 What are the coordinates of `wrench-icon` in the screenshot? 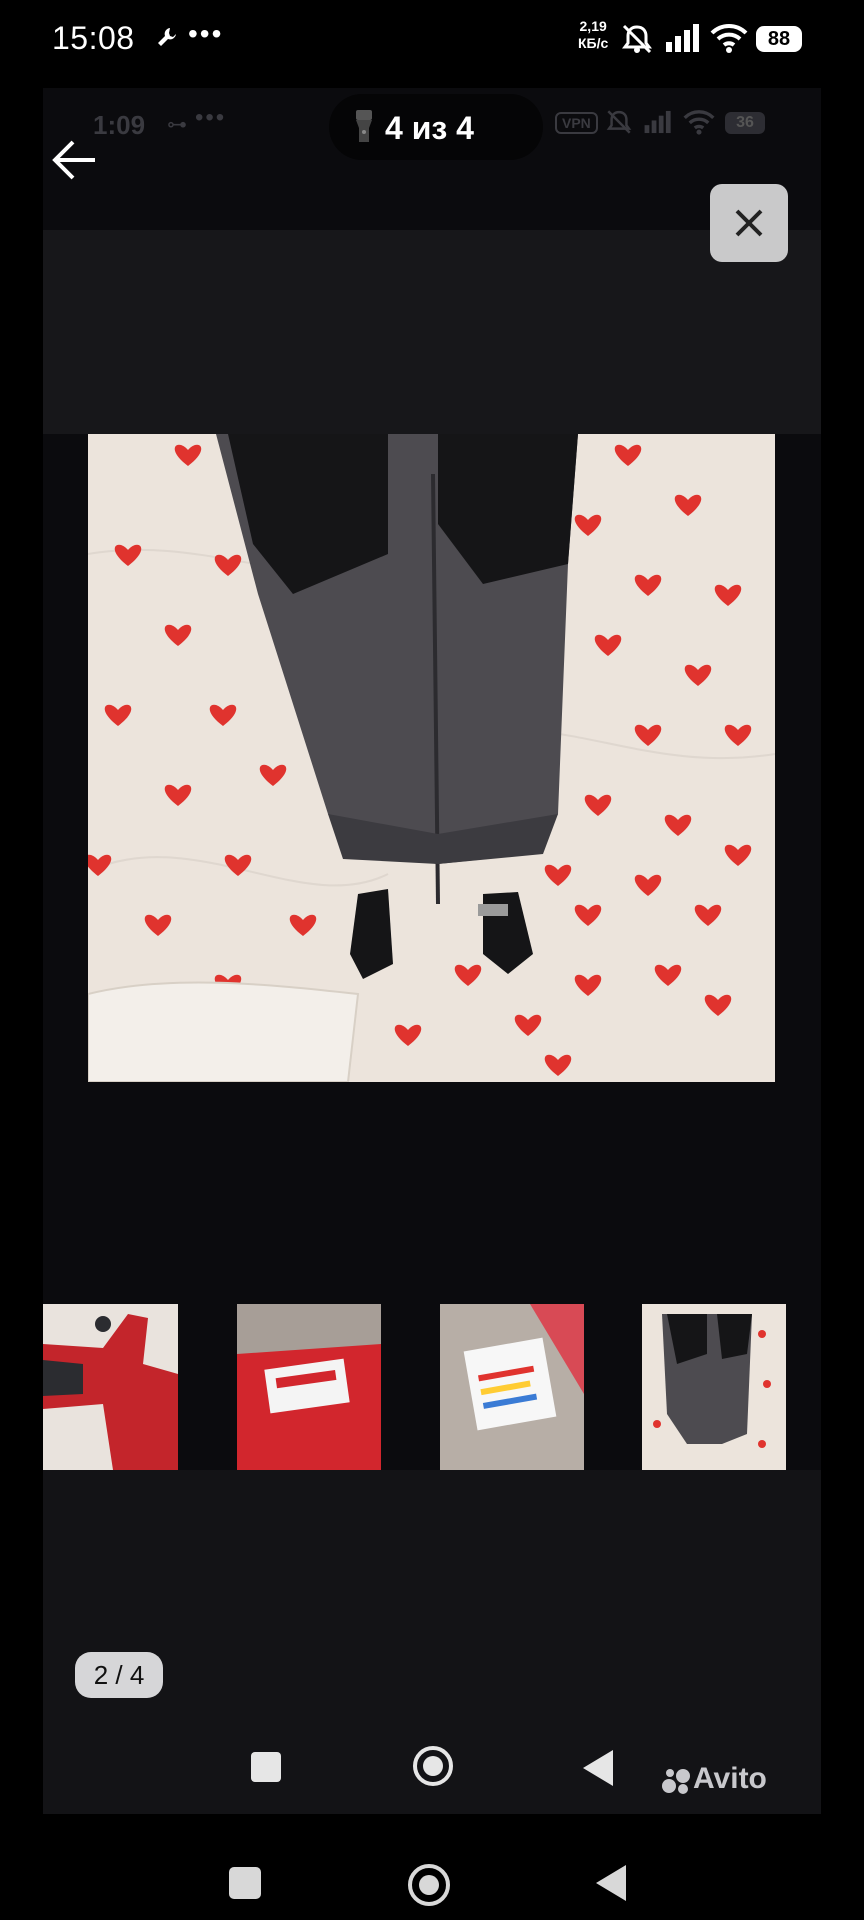 It's located at (167, 40).